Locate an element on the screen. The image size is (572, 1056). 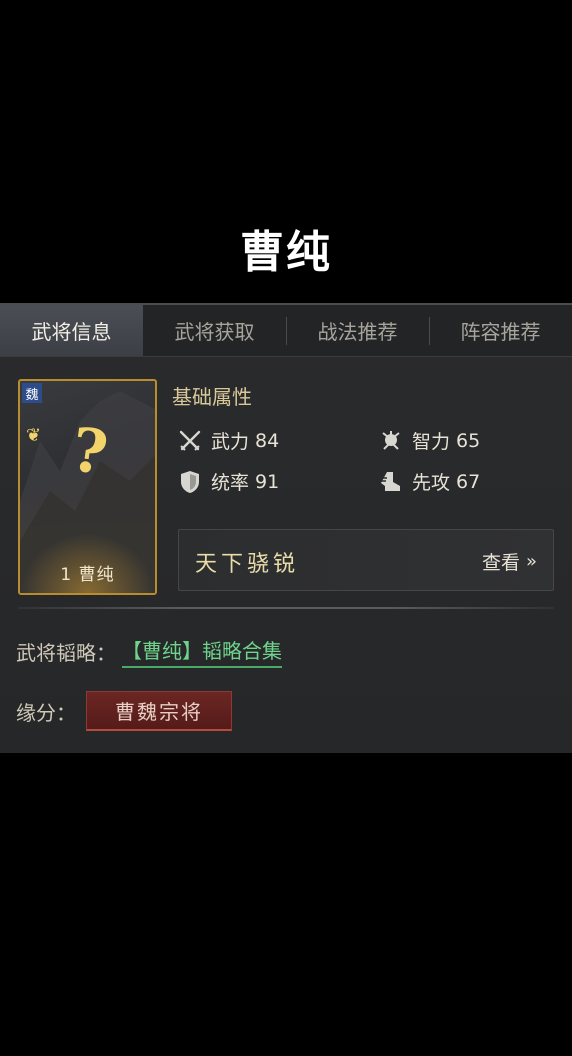
fate-label: 缘分： is located at coordinates (46, 712).